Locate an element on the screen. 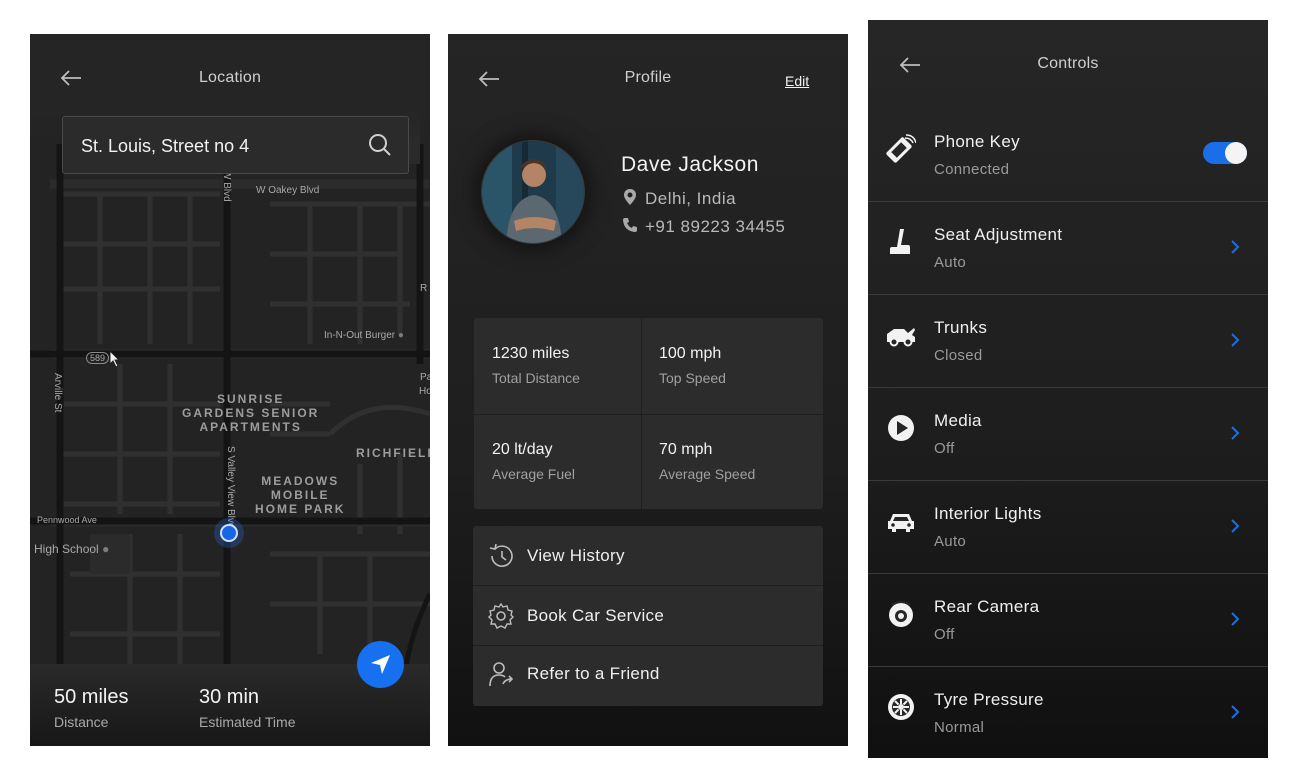 Image resolution: width=1304 pixels, height=778 pixels. phone-icon is located at coordinates (630, 225).